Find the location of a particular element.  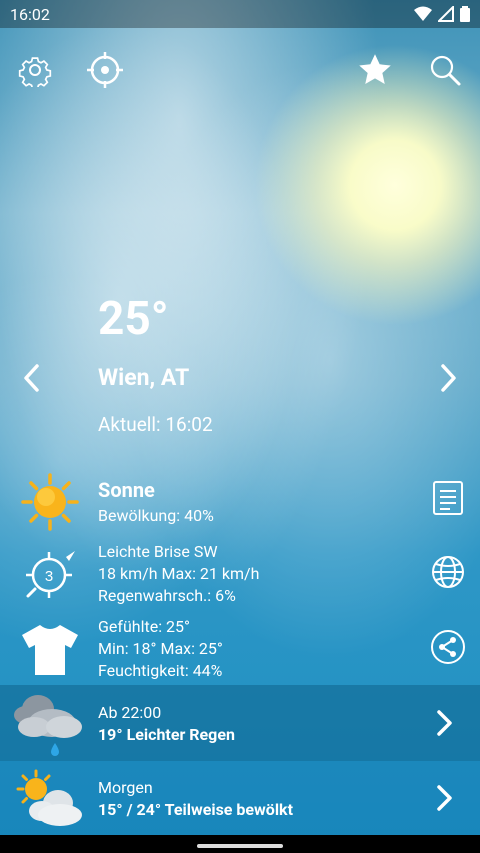

share-icon is located at coordinates (448, 647).